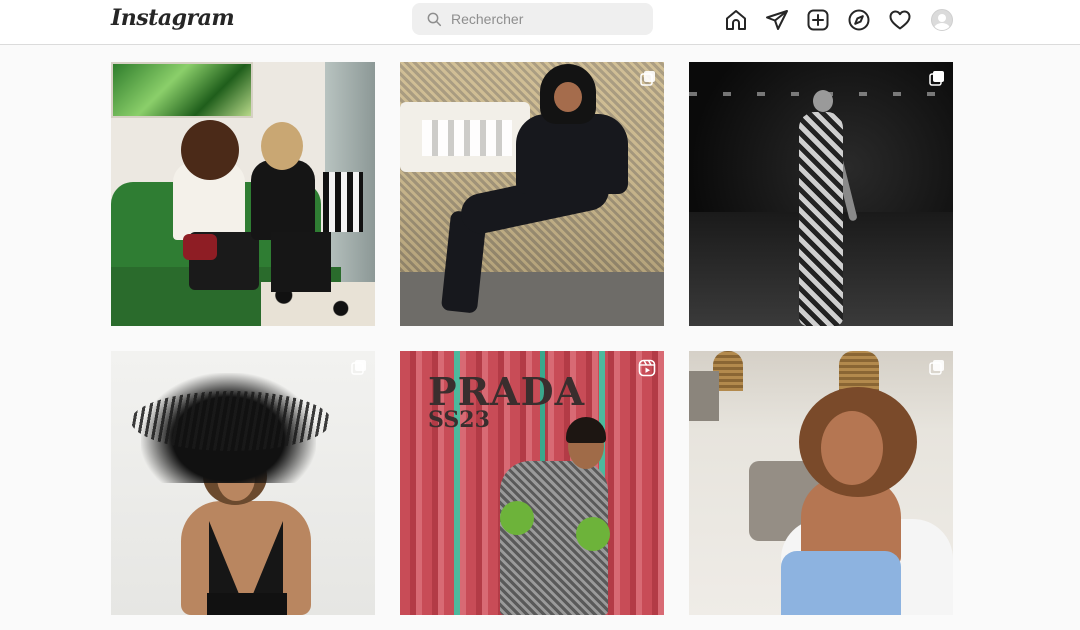 Image resolution: width=1080 pixels, height=630 pixels. I want to click on search-box, so click(532, 19).